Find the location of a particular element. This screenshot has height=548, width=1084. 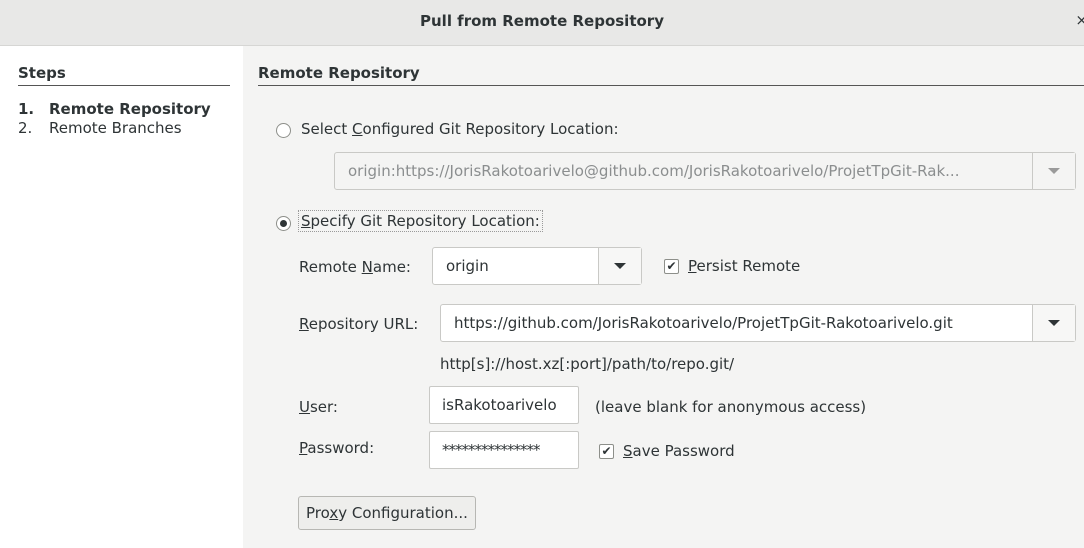

step-label: Remote Branches is located at coordinates (115, 128).